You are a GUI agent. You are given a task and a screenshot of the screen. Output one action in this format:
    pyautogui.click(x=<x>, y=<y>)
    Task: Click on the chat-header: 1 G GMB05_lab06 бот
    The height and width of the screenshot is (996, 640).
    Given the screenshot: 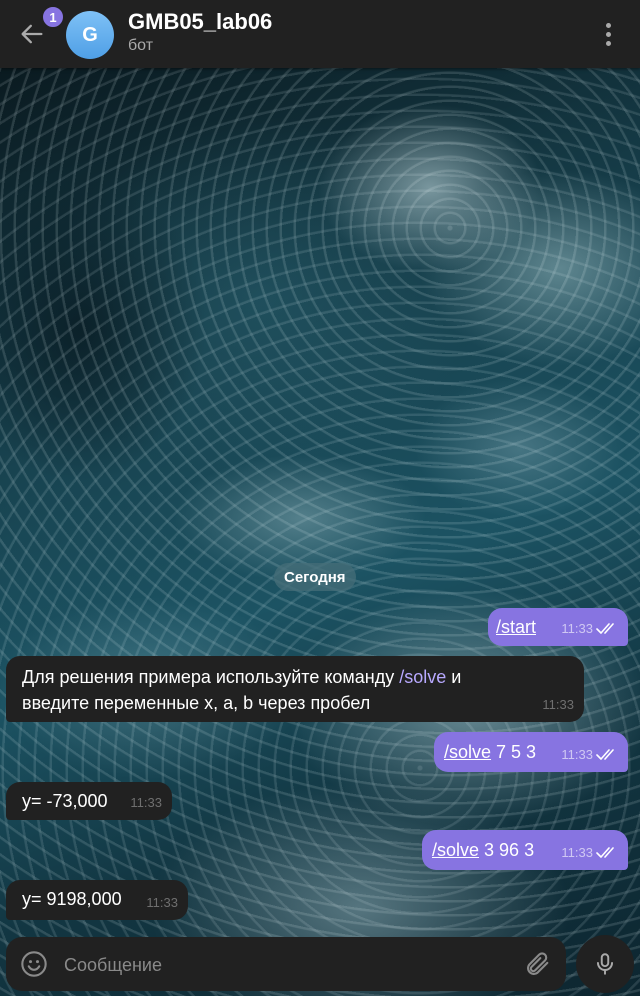 What is the action you would take?
    pyautogui.click(x=320, y=34)
    